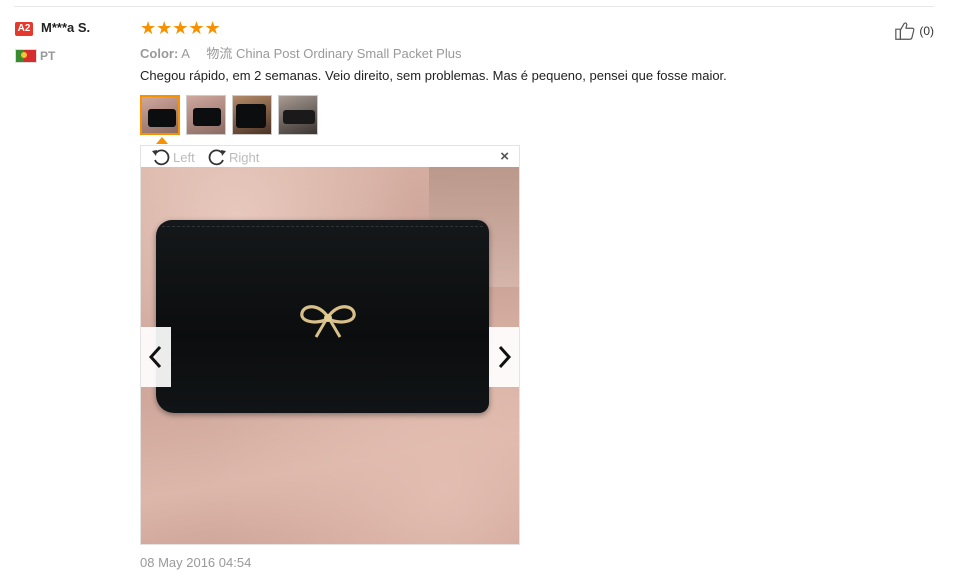  What do you see at coordinates (180, 28) in the screenshot?
I see `star-rating: ★★★★★` at bounding box center [180, 28].